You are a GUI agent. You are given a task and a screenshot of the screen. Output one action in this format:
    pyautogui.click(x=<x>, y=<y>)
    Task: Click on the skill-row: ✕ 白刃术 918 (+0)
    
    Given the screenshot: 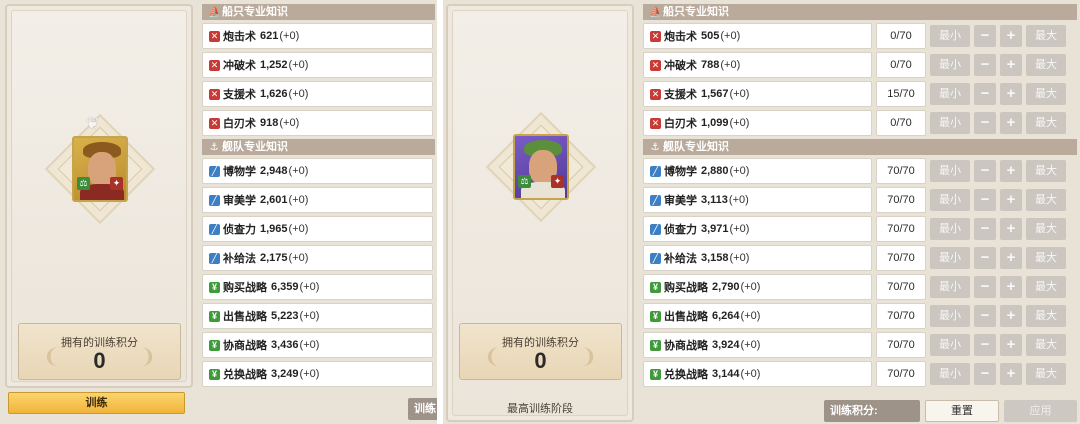 What is the action you would take?
    pyautogui.click(x=318, y=123)
    